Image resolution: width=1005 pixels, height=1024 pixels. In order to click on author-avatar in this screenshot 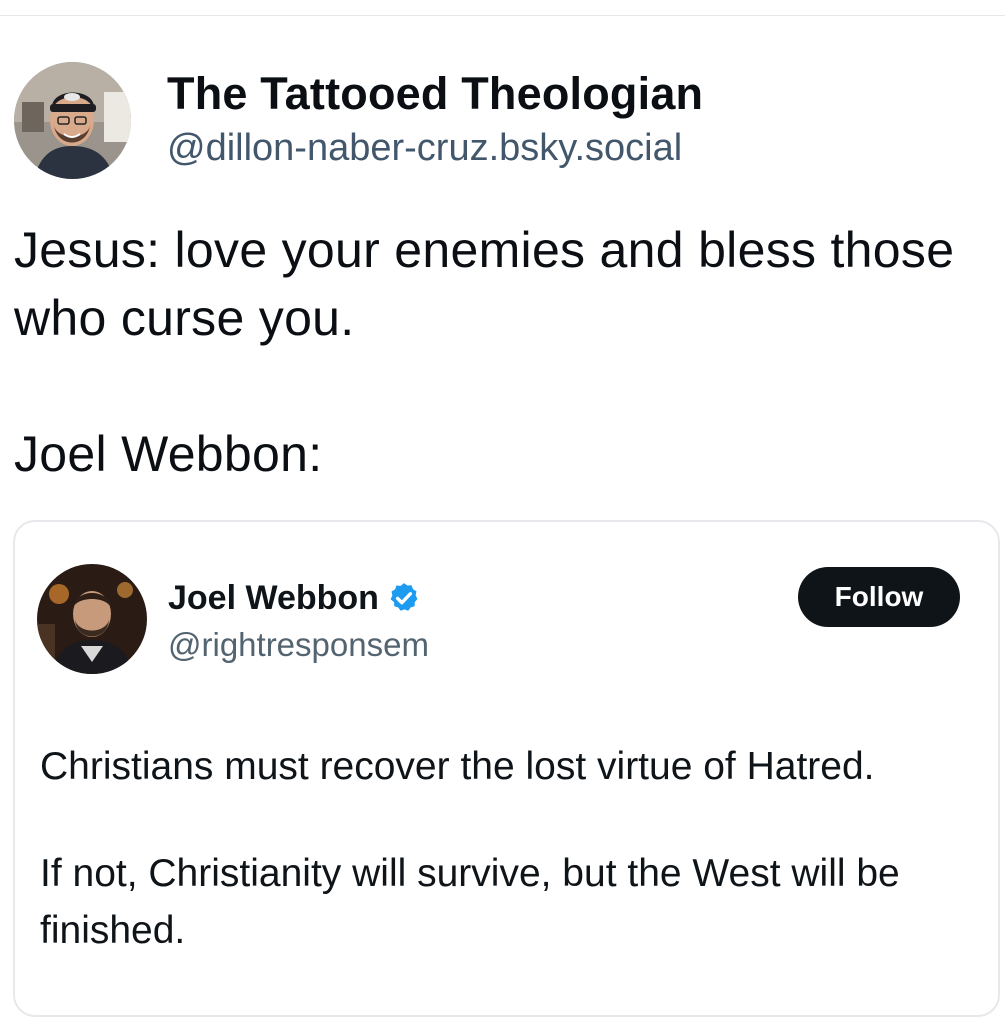, I will do `click(72, 120)`.